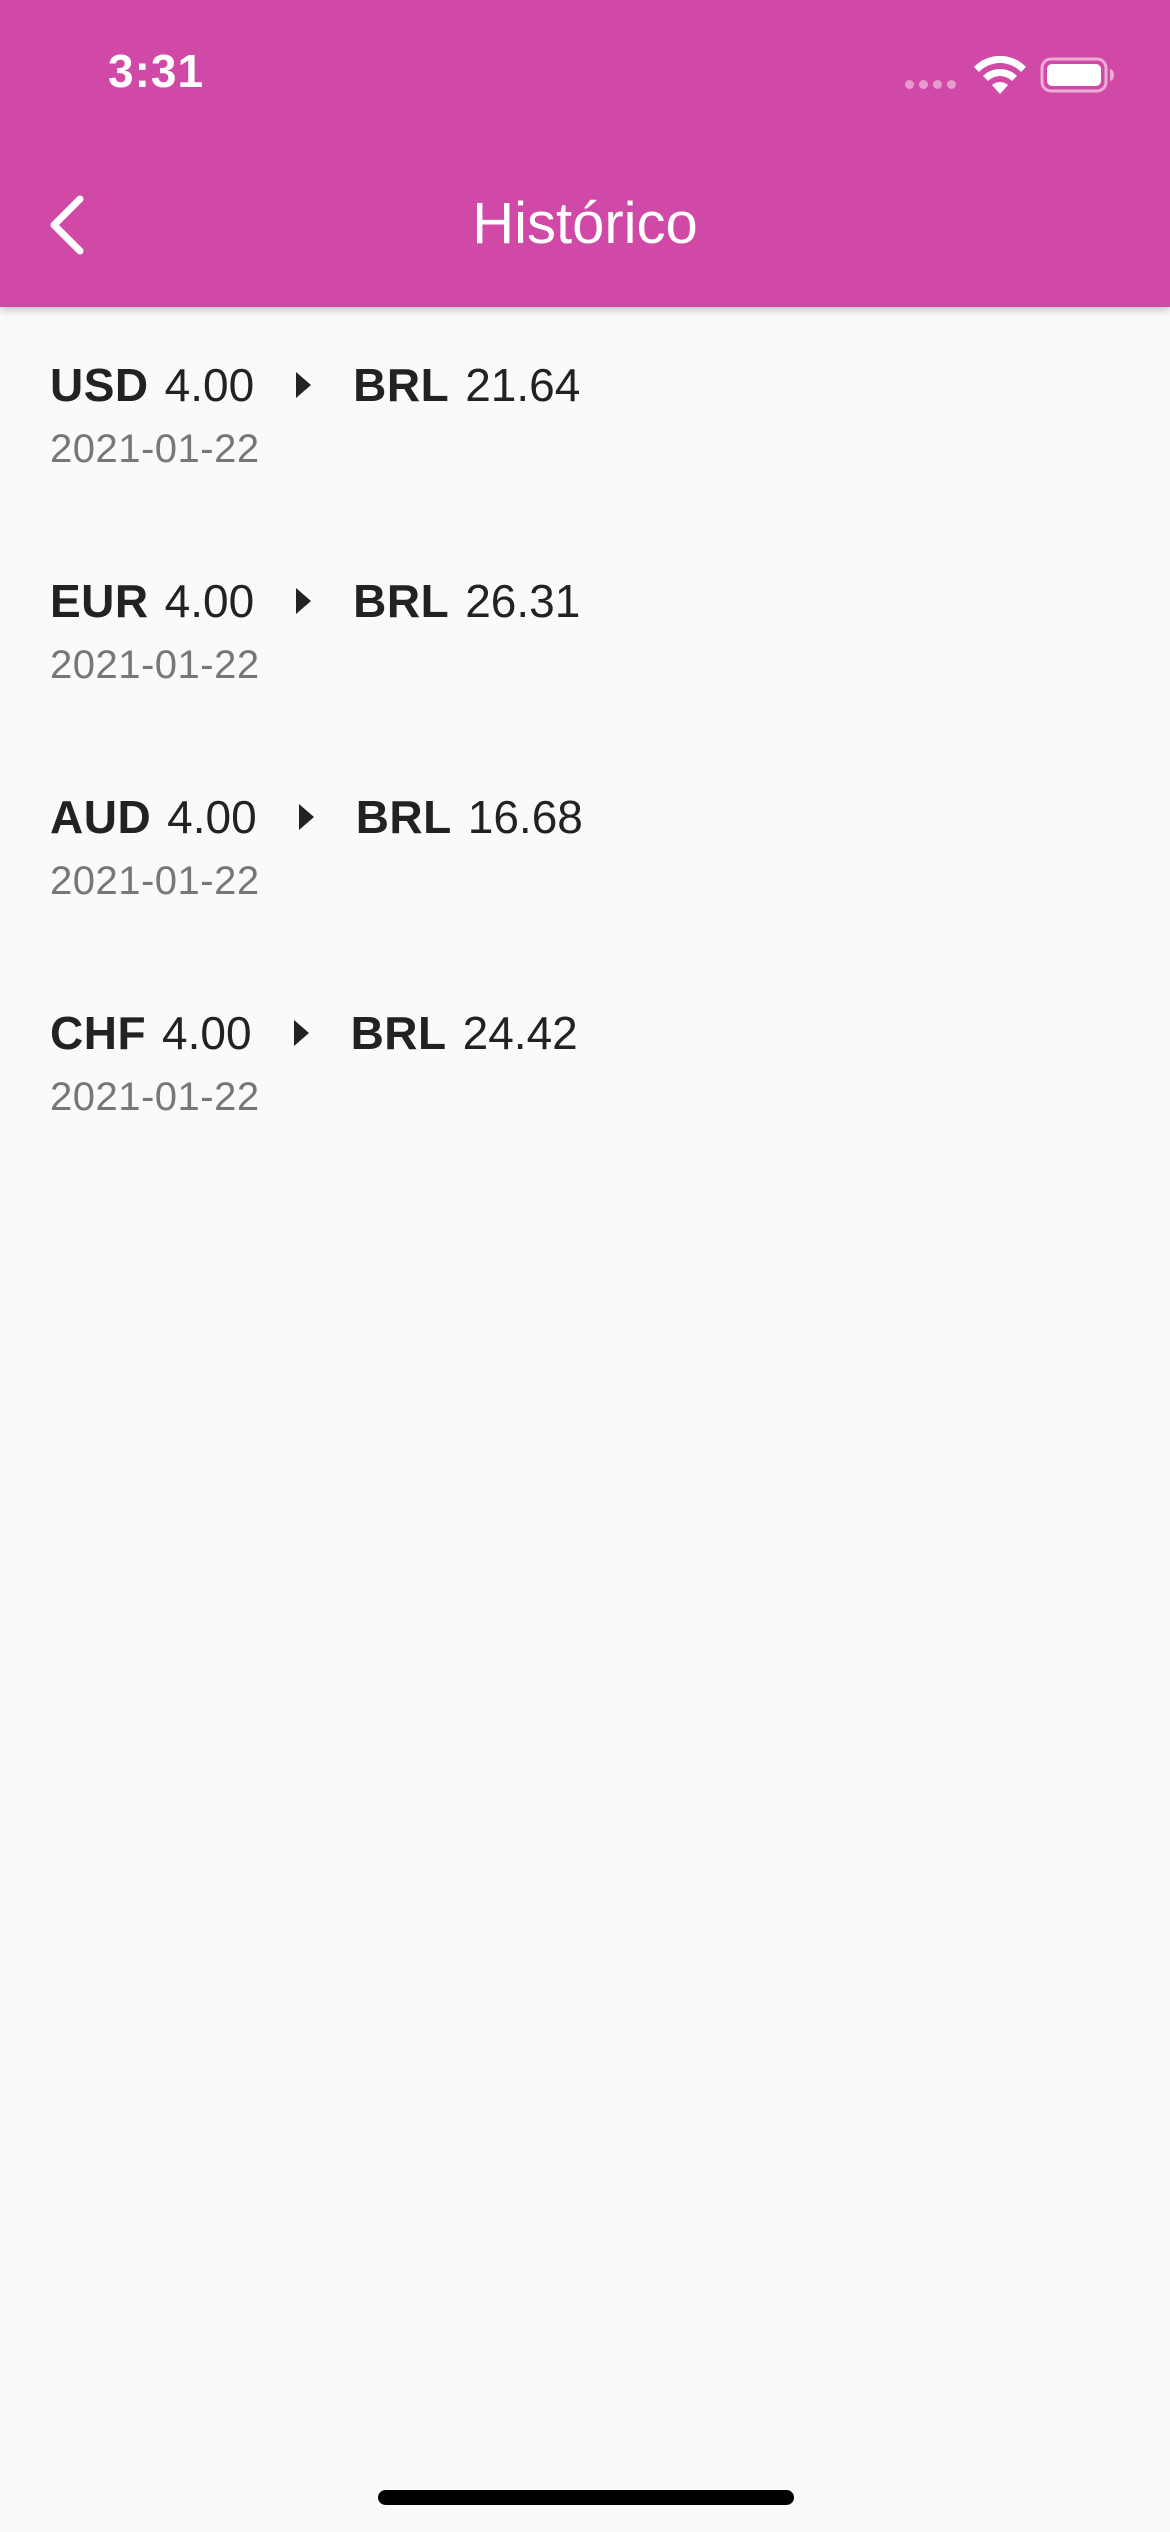 This screenshot has width=1170, height=2532. What do you see at coordinates (1077, 75) in the screenshot?
I see `battery-icon` at bounding box center [1077, 75].